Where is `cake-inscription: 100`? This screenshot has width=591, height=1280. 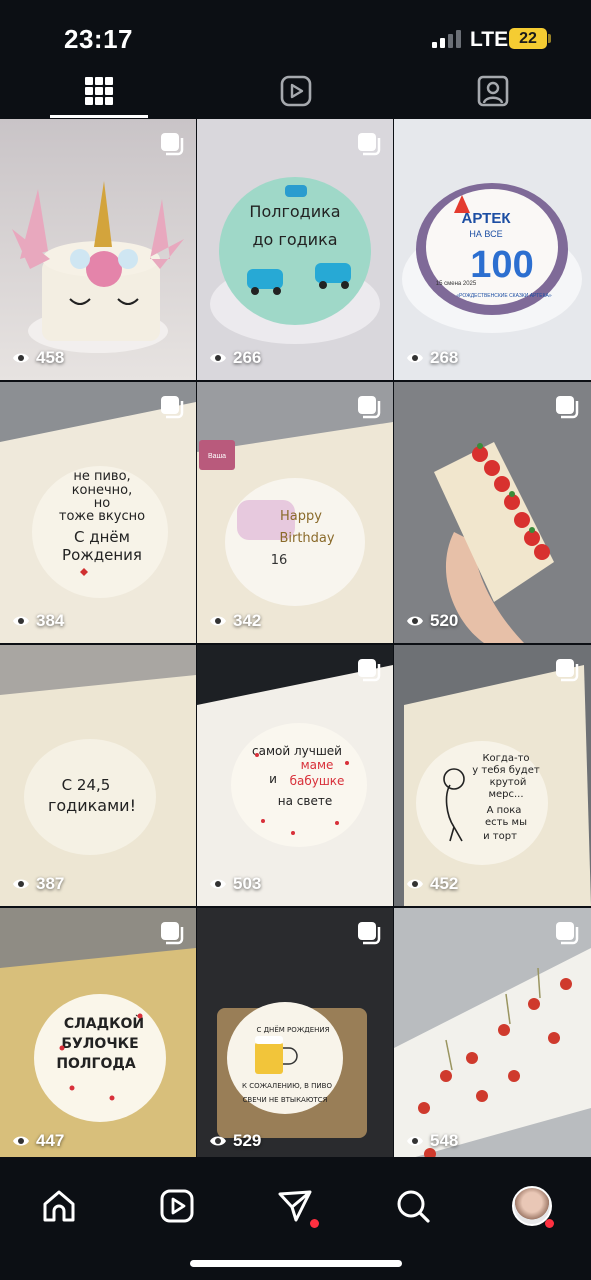 cake-inscription: 100 is located at coordinates (501, 265).